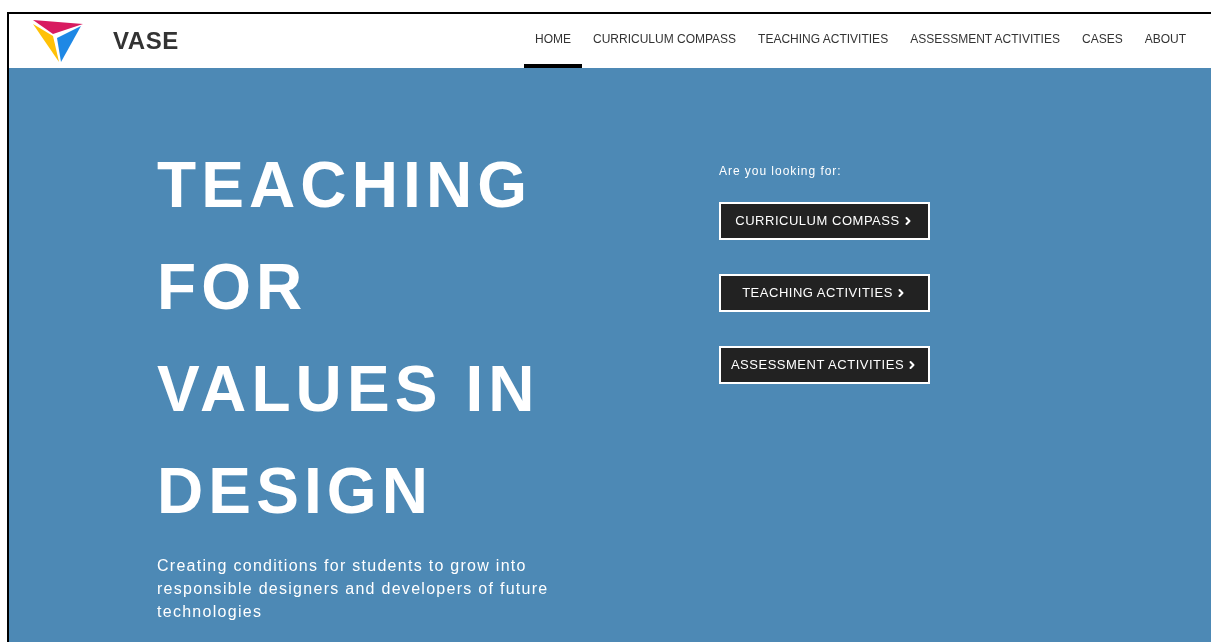 This screenshot has width=1211, height=642. Describe the element at coordinates (824, 221) in the screenshot. I see `link-button: CURRICULUM COMPASS` at that location.